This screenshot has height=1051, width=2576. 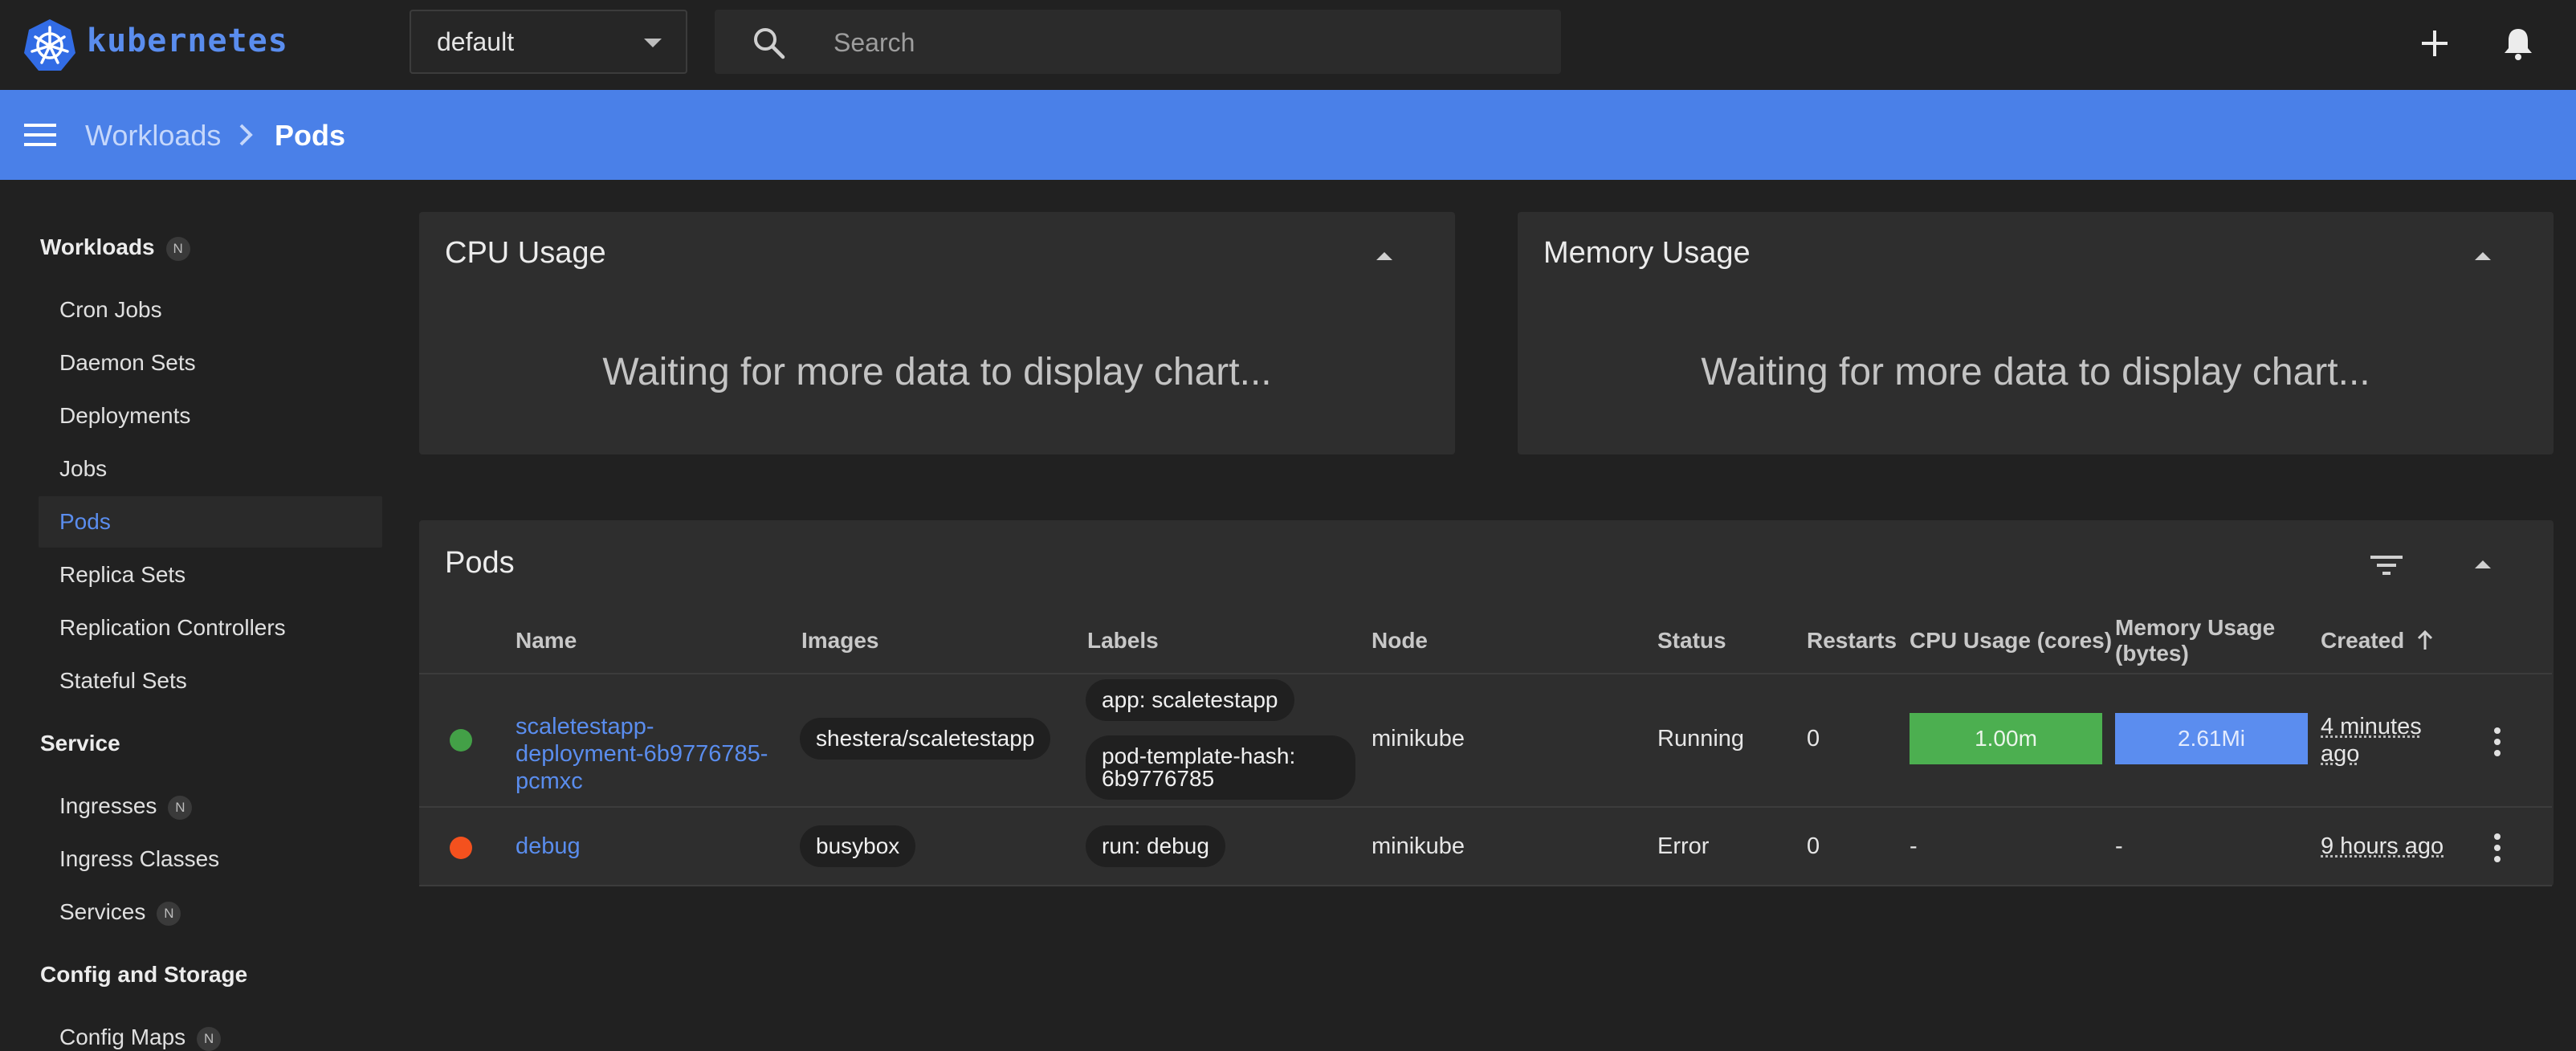 What do you see at coordinates (858, 846) in the screenshot?
I see `image-chip: busybox` at bounding box center [858, 846].